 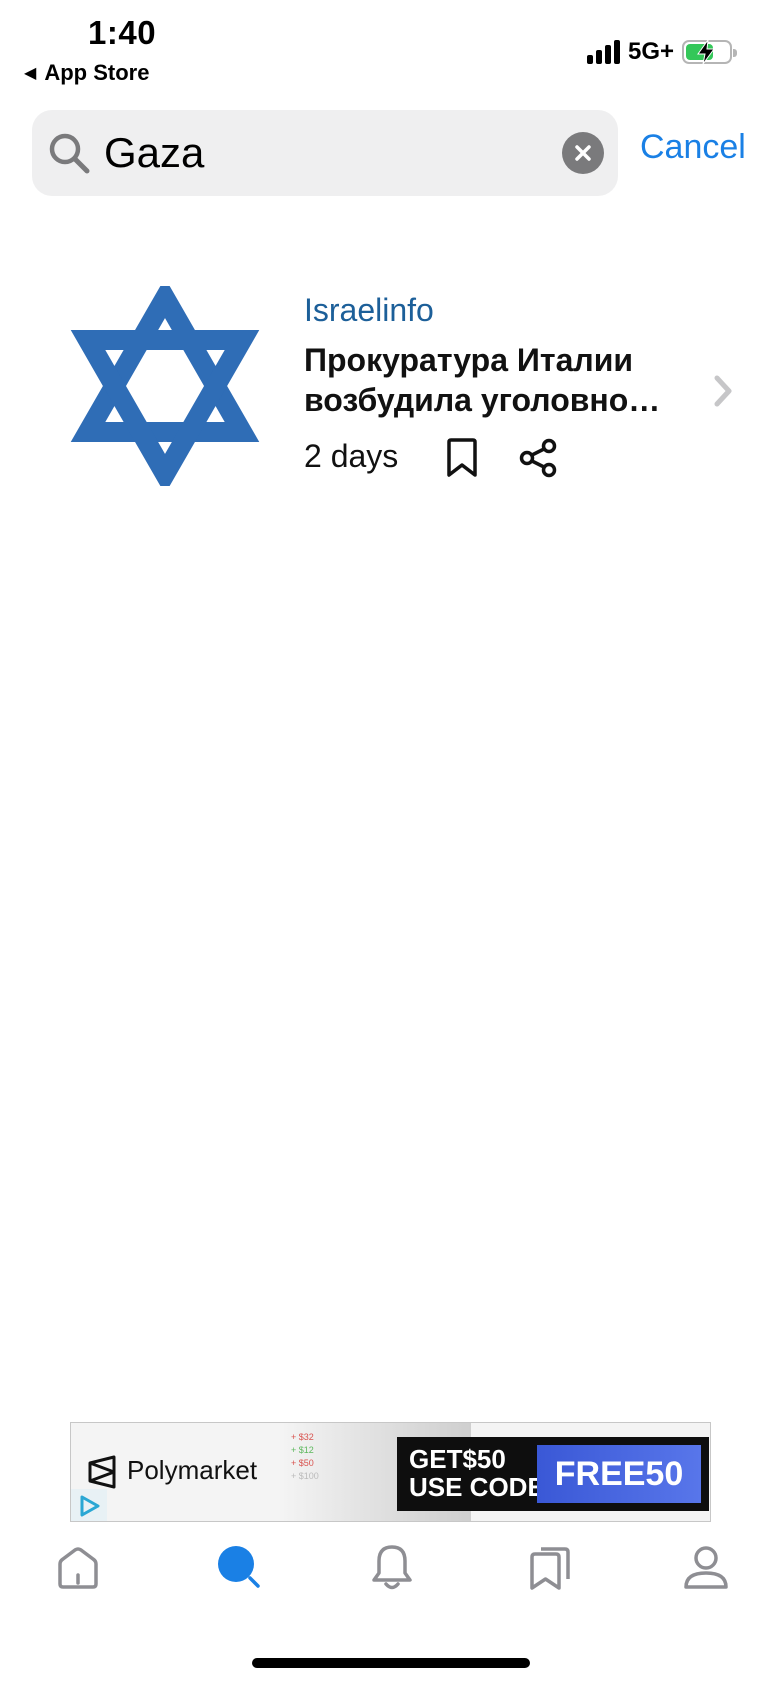 I want to click on ad-delta: + $100, so click(x=305, y=1476).